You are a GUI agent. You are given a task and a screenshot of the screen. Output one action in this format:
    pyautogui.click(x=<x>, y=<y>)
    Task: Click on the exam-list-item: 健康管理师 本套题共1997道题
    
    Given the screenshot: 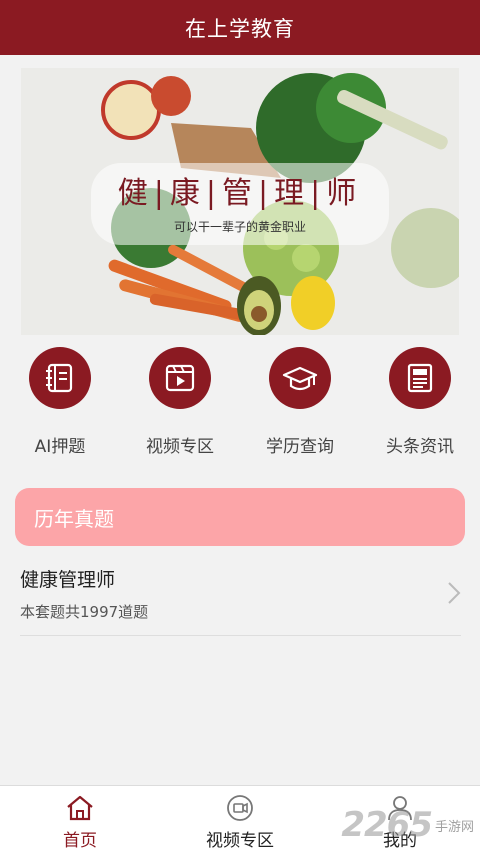 What is the action you would take?
    pyautogui.click(x=240, y=596)
    